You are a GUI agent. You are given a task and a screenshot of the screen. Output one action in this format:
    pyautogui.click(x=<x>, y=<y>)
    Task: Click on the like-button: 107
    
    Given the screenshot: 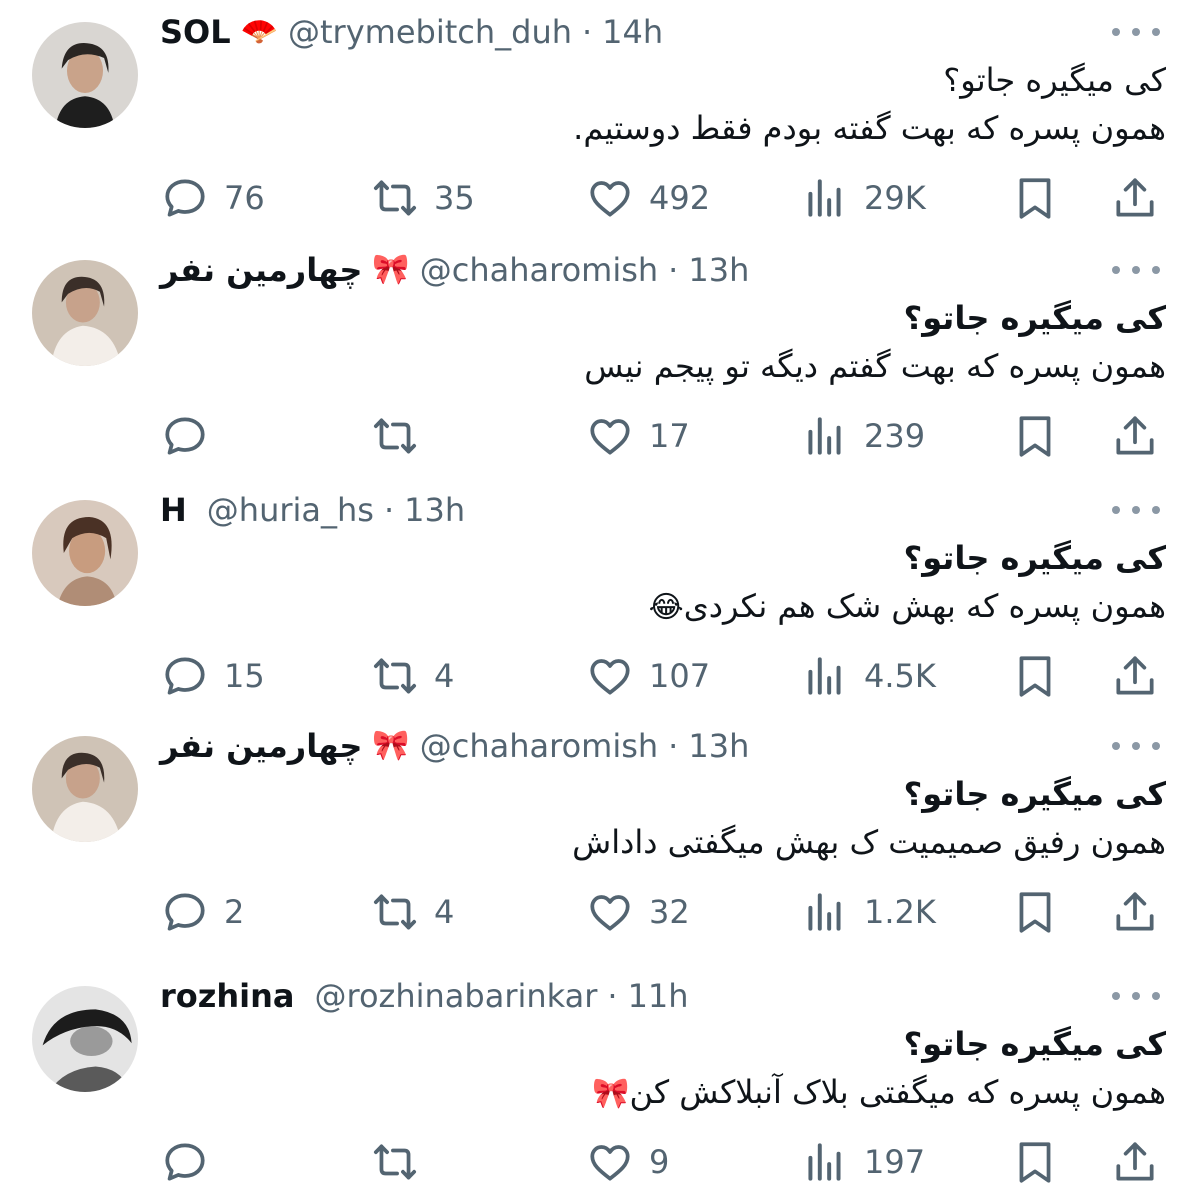 What is the action you would take?
    pyautogui.click(x=647, y=676)
    